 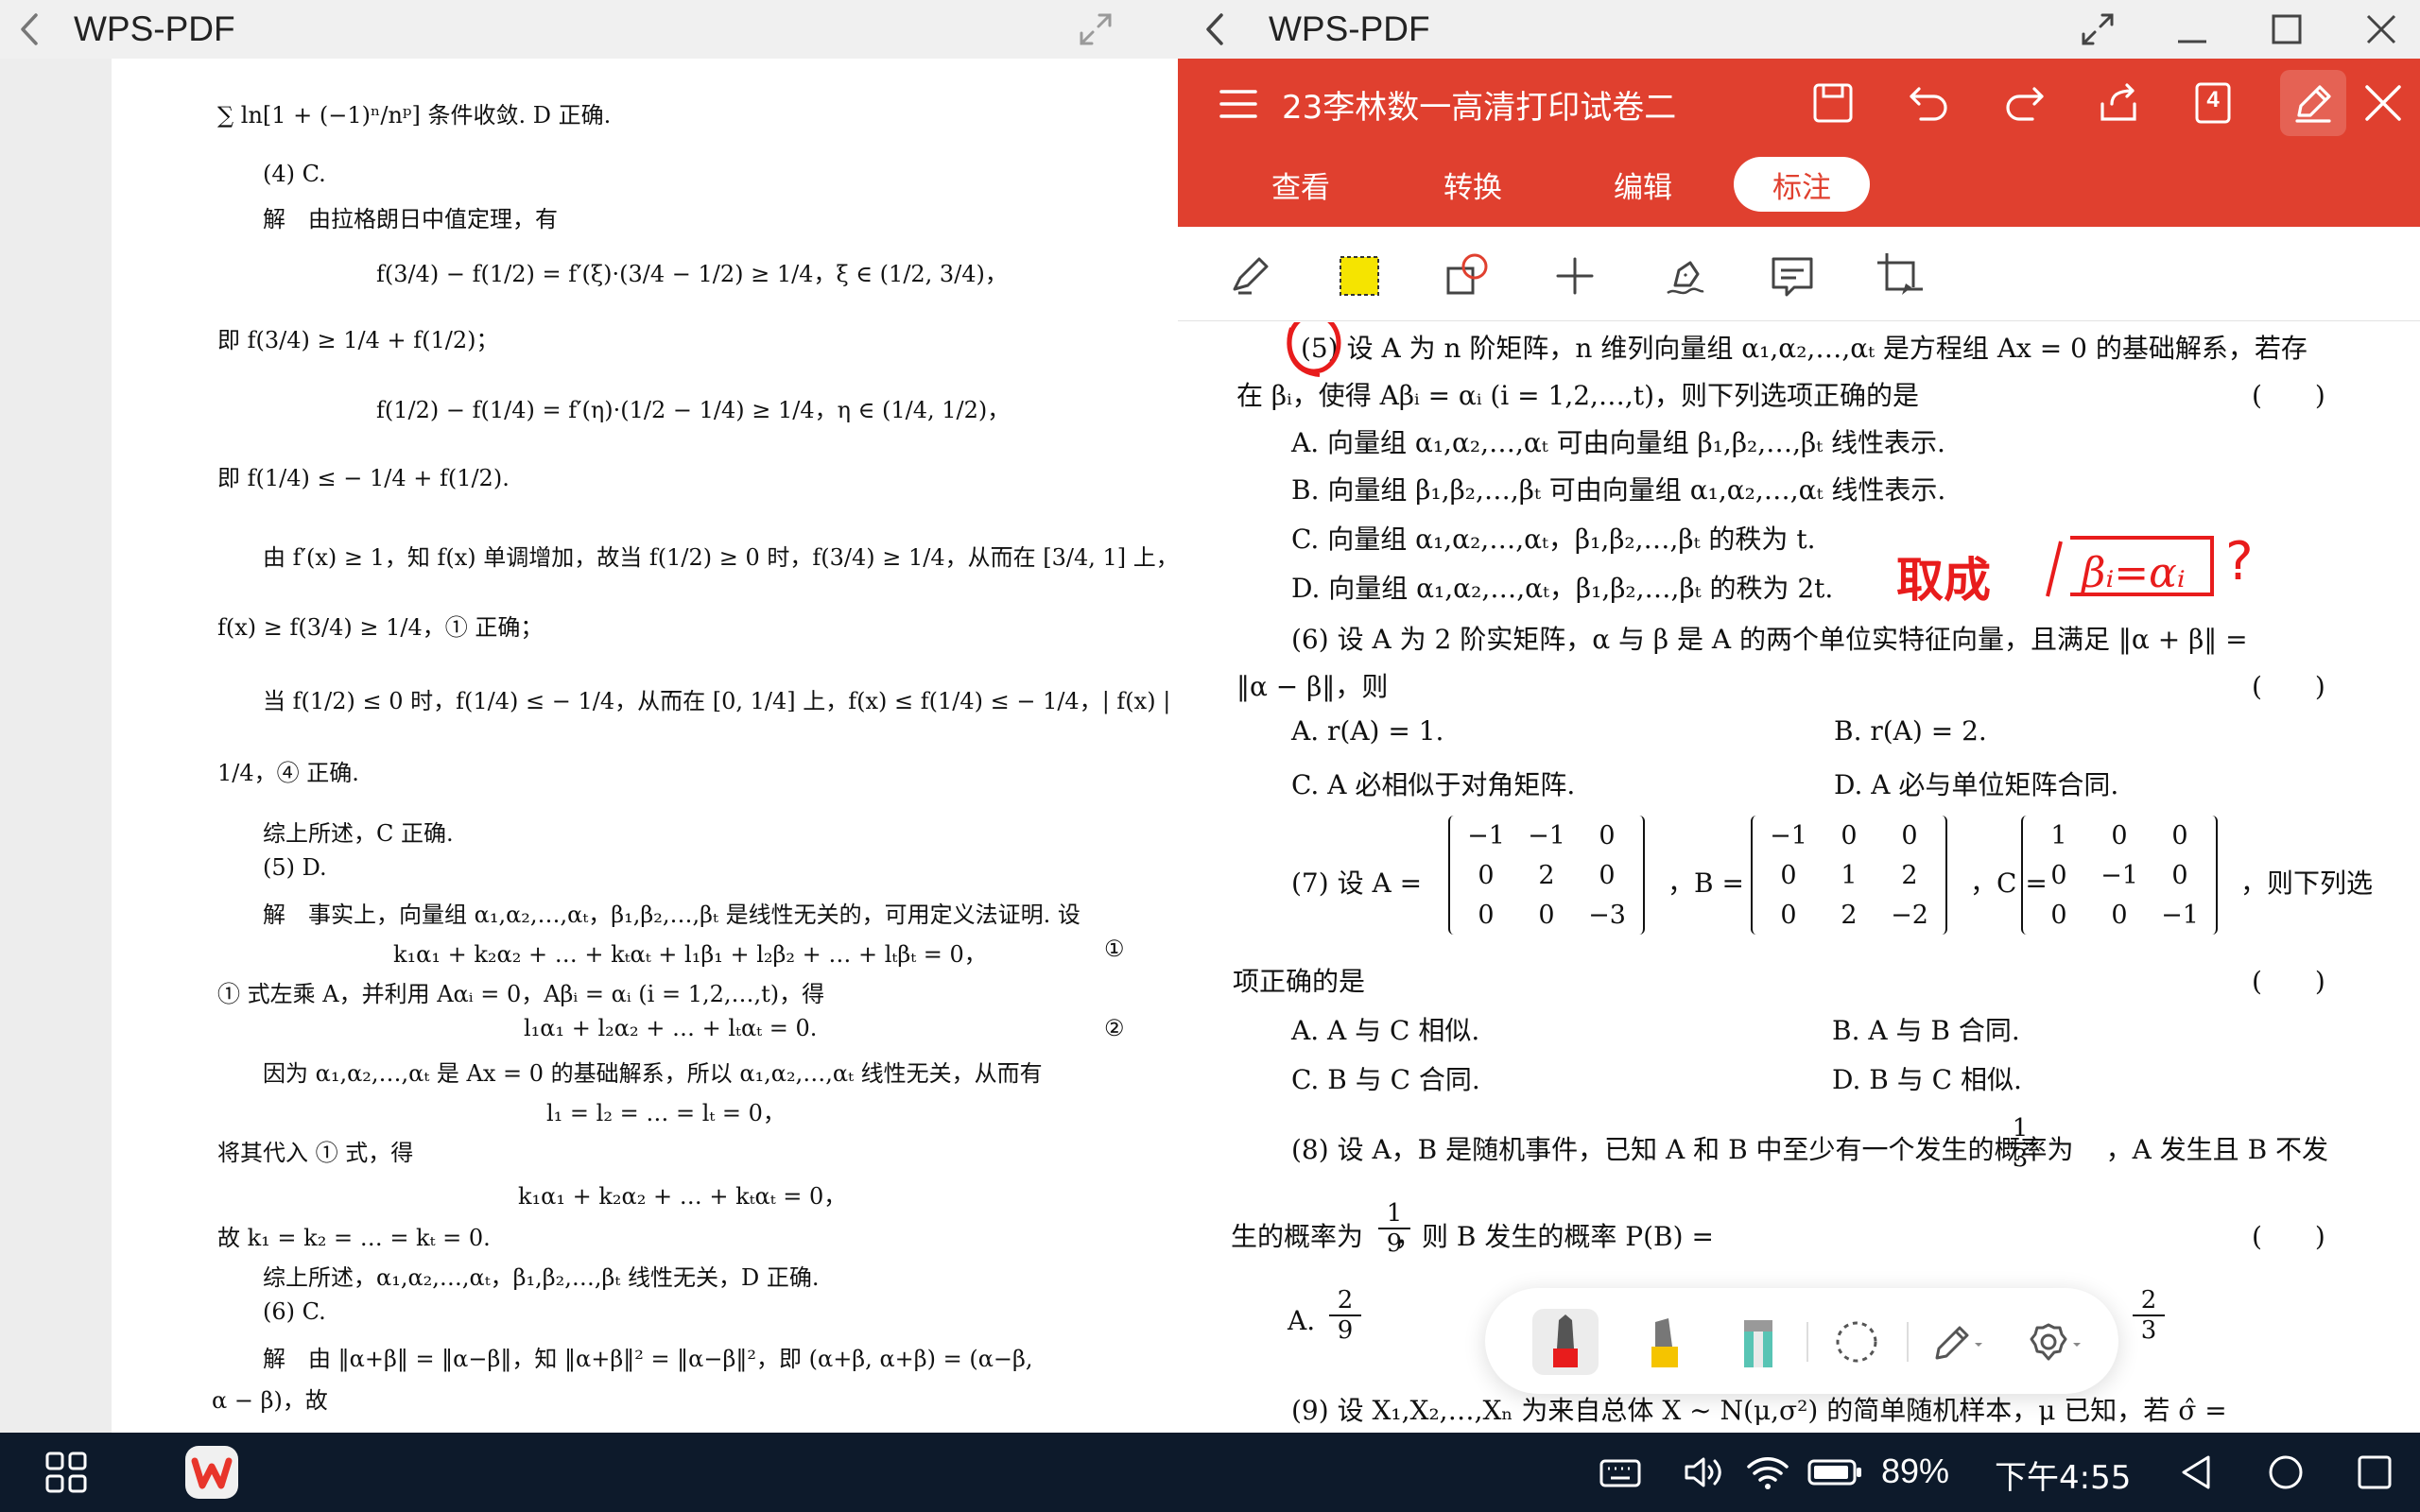 I want to click on close-document-icon, so click(x=2383, y=103).